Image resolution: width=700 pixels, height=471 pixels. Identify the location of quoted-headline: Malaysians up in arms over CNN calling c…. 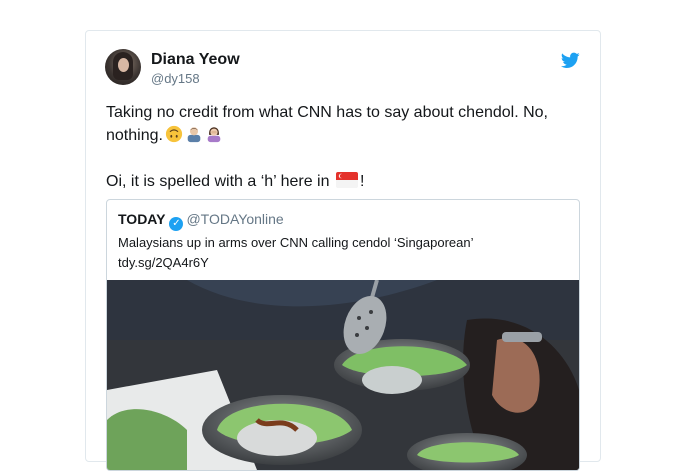
(296, 242).